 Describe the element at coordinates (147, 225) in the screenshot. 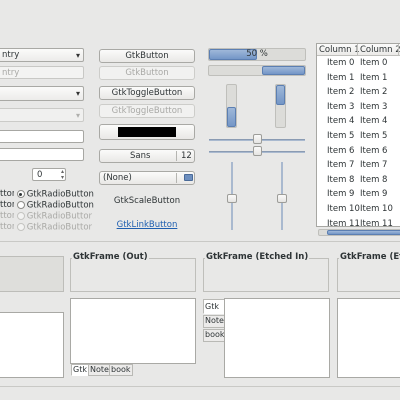

I see `link-button: GtkLinkButton` at that location.